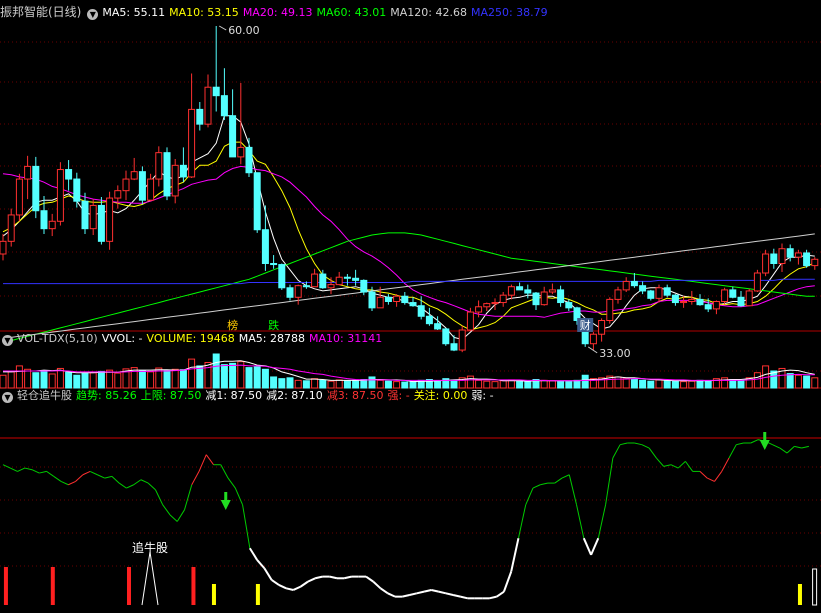  What do you see at coordinates (273, 325) in the screenshot?
I see `event-marker: 跌` at bounding box center [273, 325].